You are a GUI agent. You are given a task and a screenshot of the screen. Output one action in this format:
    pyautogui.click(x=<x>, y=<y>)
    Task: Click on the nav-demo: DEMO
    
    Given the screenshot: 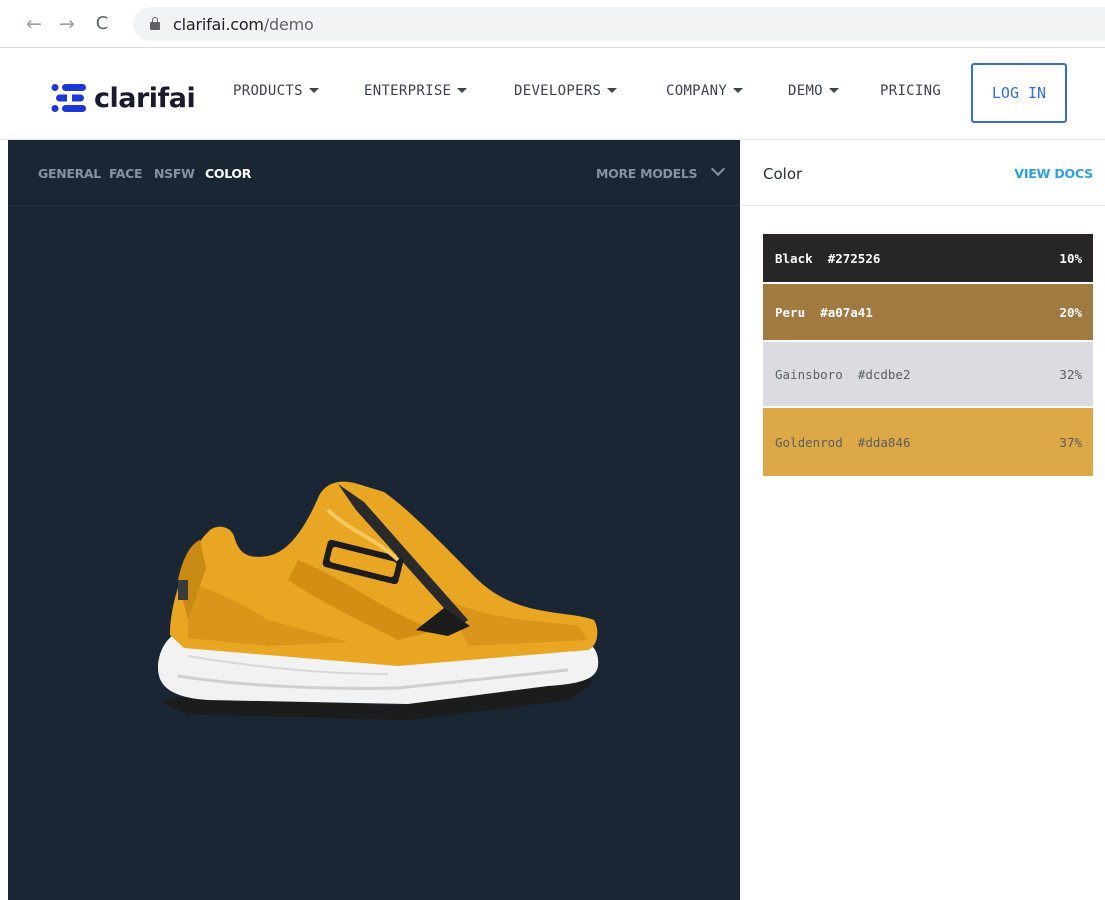 What is the action you would take?
    pyautogui.click(x=813, y=91)
    